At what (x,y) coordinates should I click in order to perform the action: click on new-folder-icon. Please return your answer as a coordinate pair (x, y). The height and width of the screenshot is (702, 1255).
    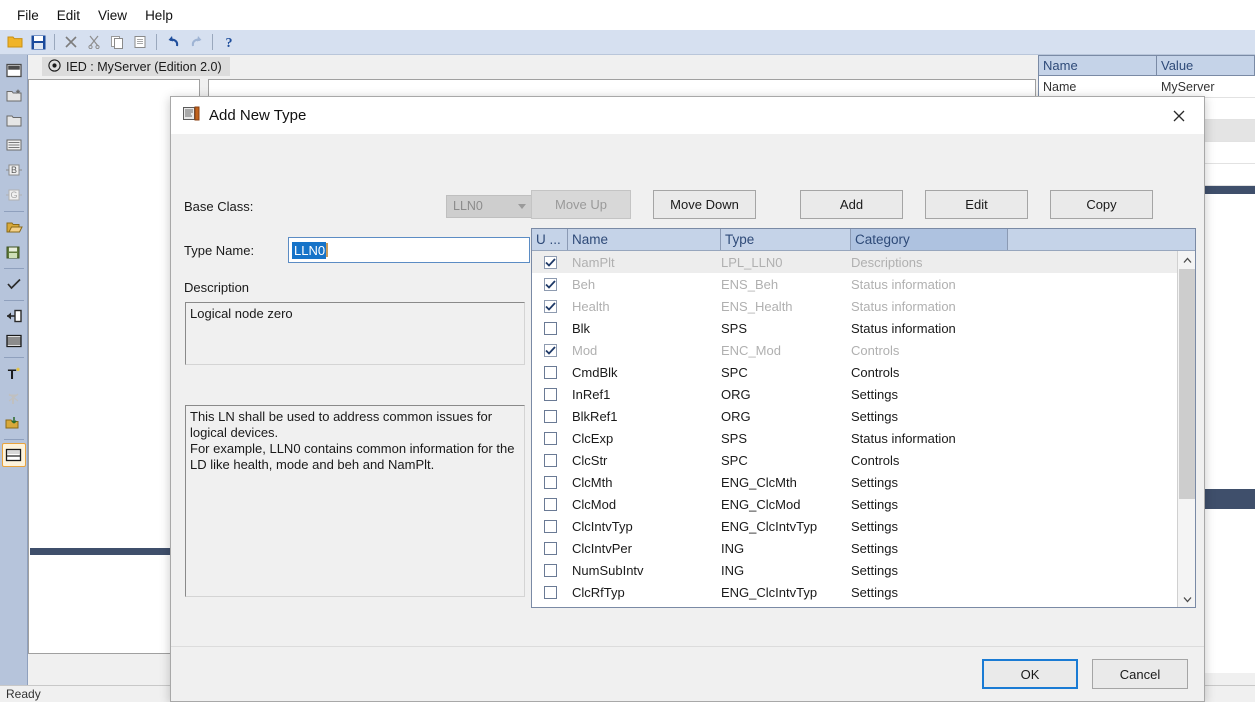
    Looking at the image, I should click on (14, 95).